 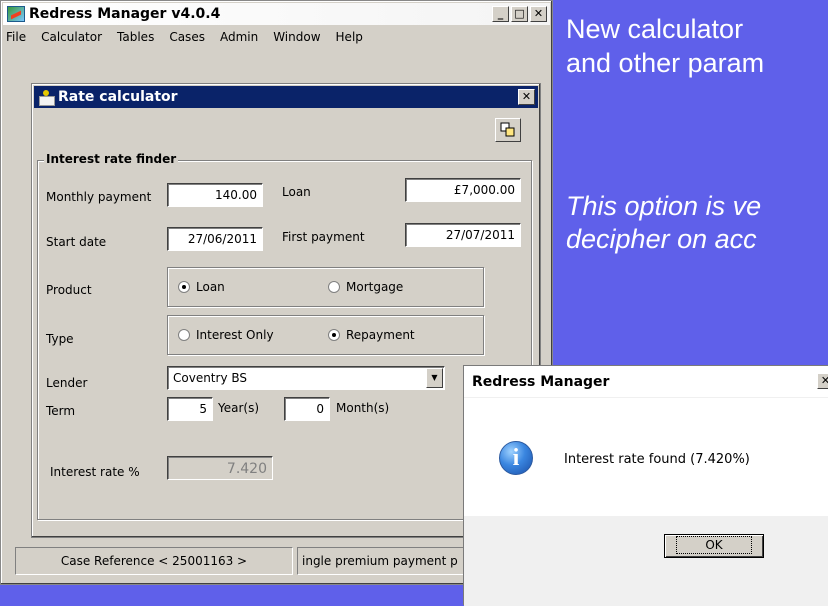 I want to click on calculator-titlebar: Rate calculator ✕, so click(x=286, y=97).